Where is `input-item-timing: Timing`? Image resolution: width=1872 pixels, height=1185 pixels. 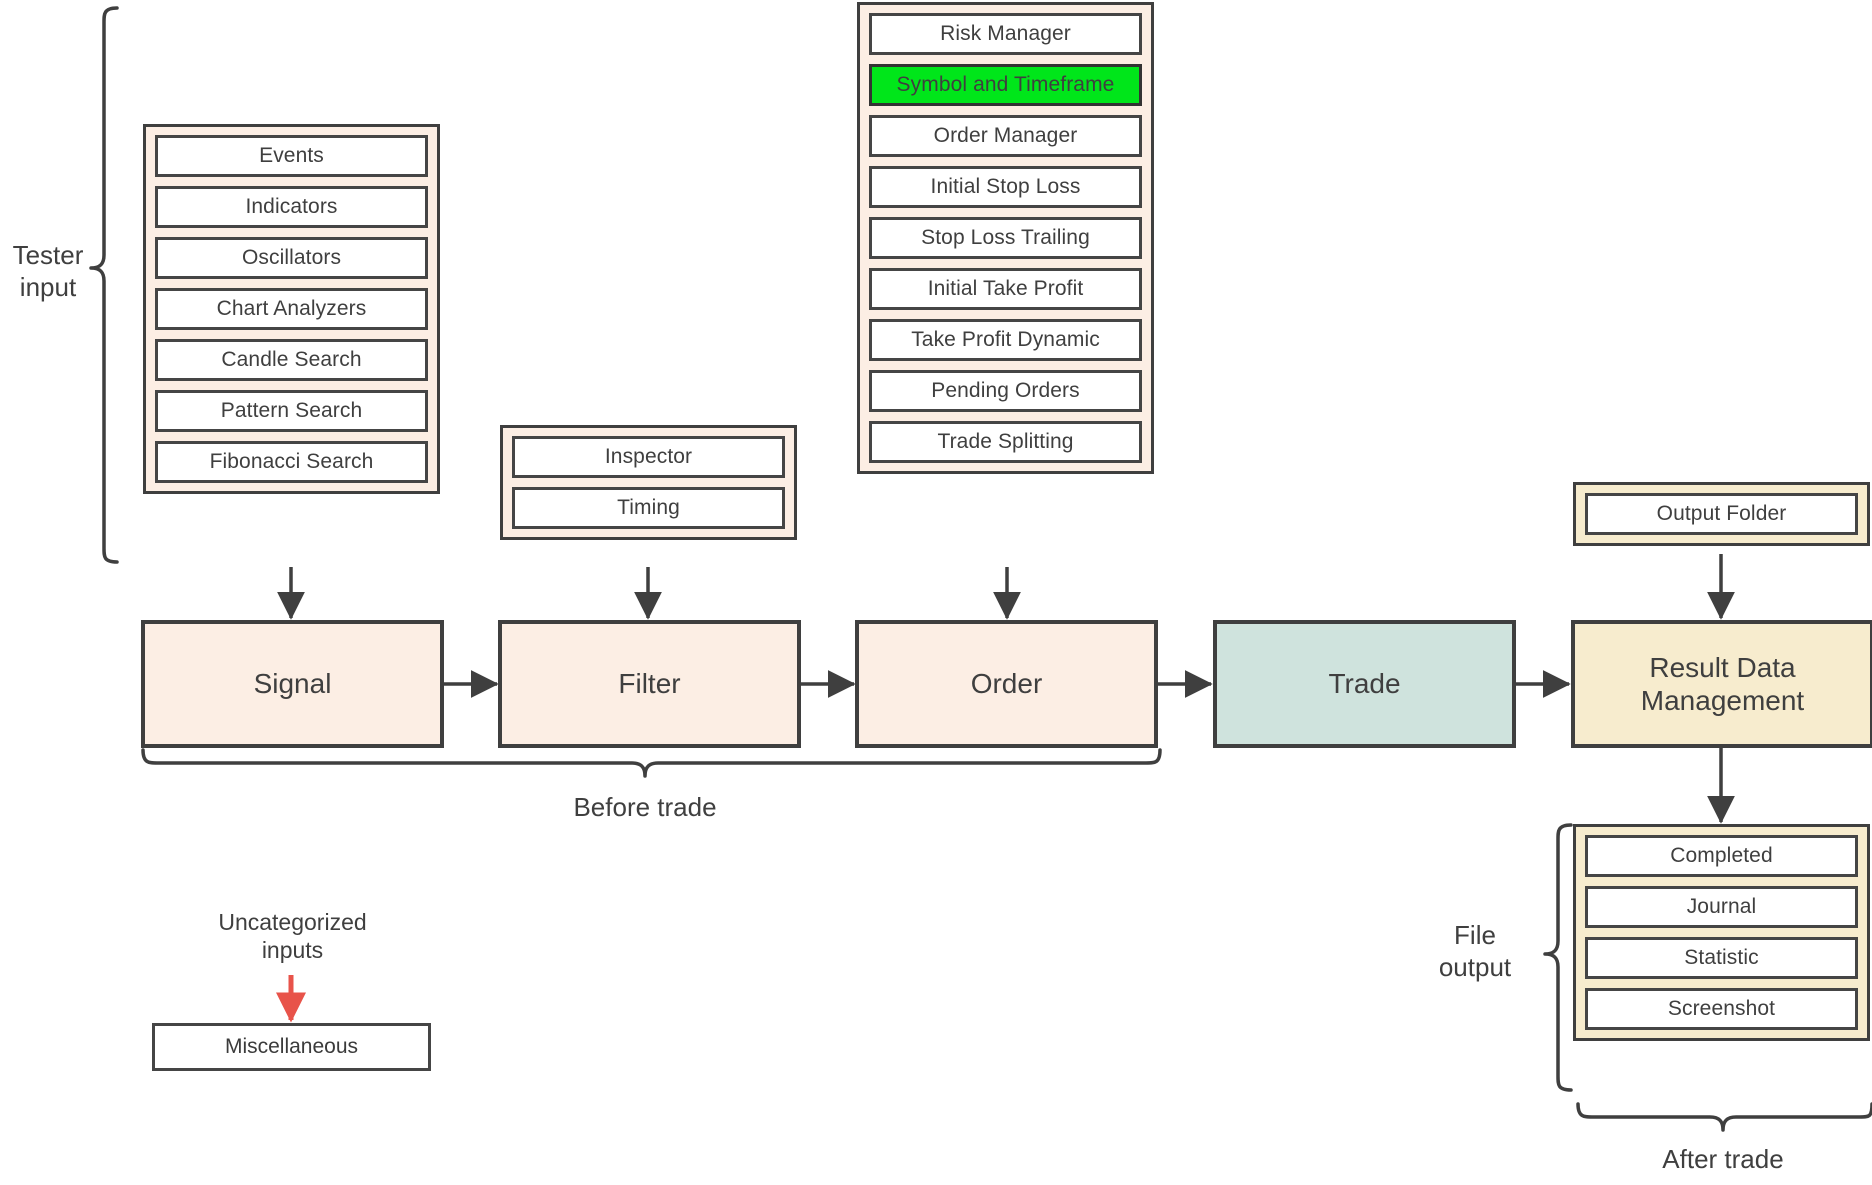 input-item-timing: Timing is located at coordinates (648, 508).